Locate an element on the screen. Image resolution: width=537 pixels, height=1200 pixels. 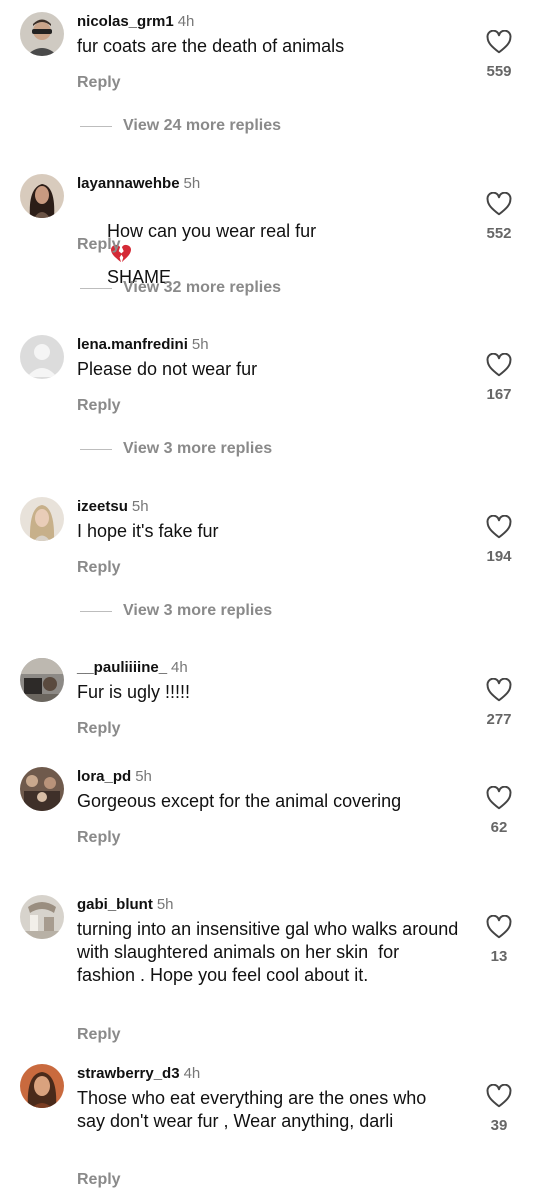
comment-text: I hope it's fake fur is located at coordinates (148, 531).